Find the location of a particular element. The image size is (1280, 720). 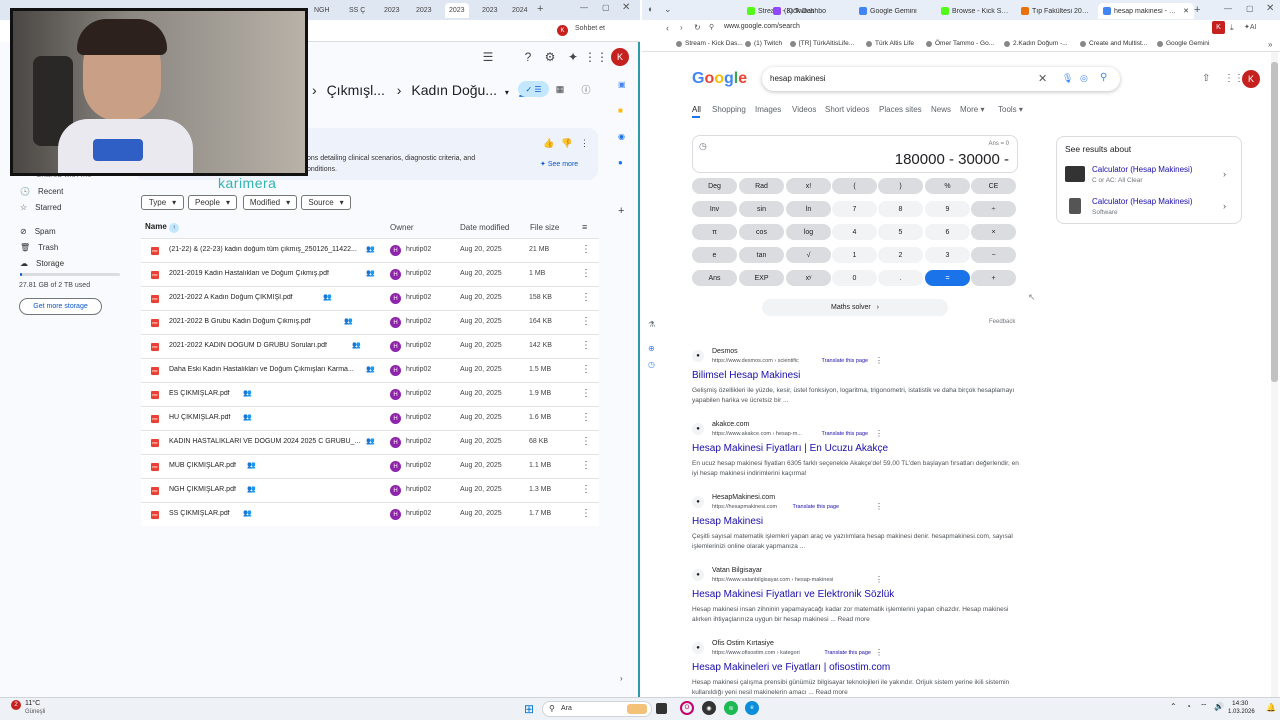

browser-tab: Browse - Kick Stream is located at coordinates (975, 11).